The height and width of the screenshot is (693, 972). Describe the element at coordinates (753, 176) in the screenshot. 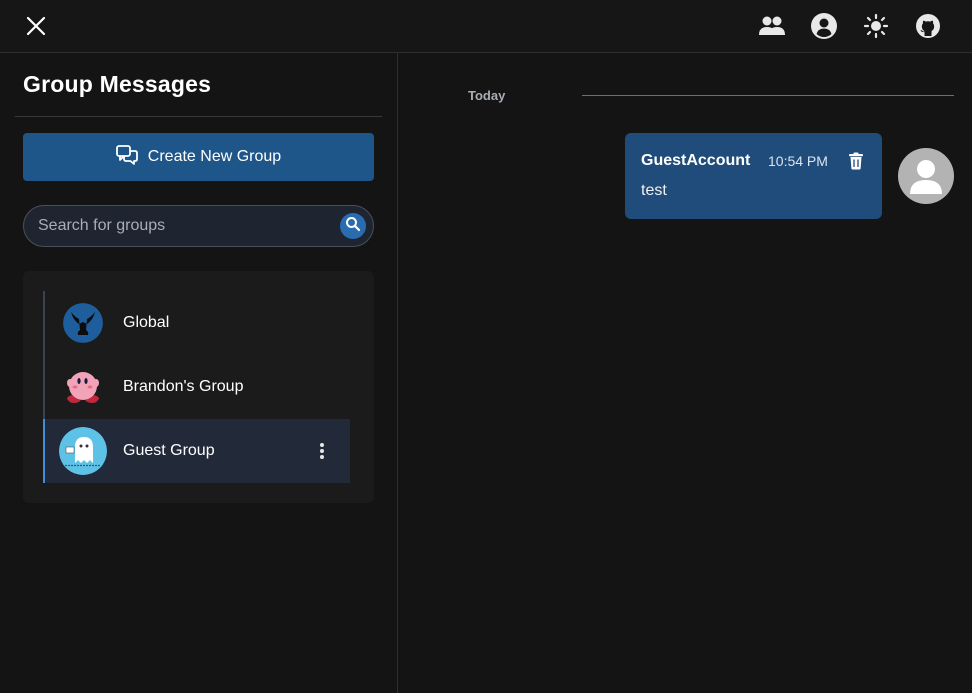

I see `message-bubble: GuestAccount 10:54 PM test` at that location.